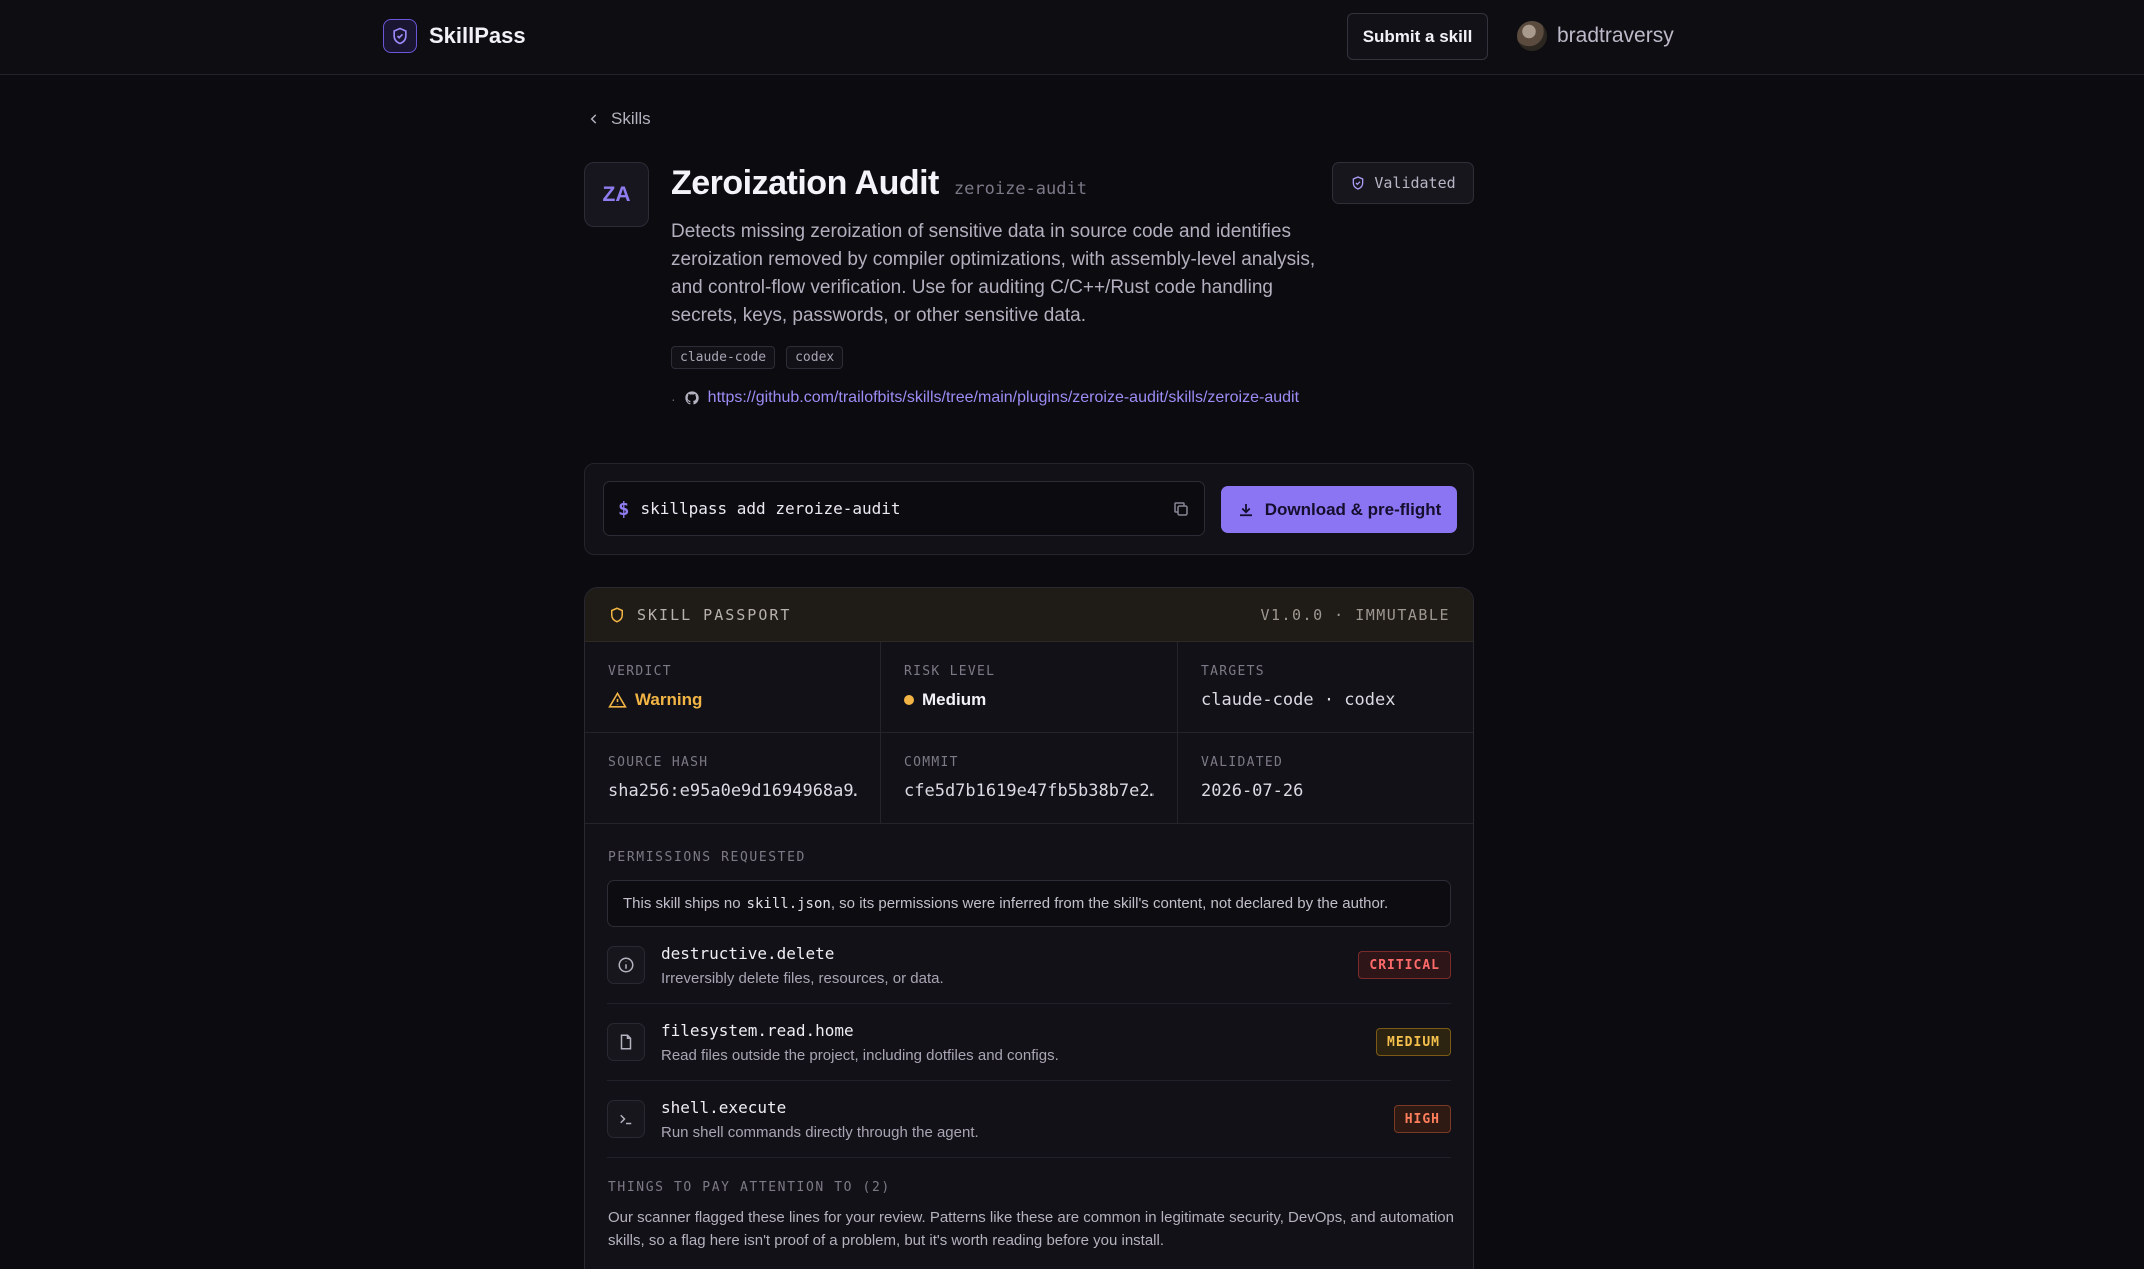 The image size is (2144, 1269). I want to click on shield-icon, so click(617, 614).